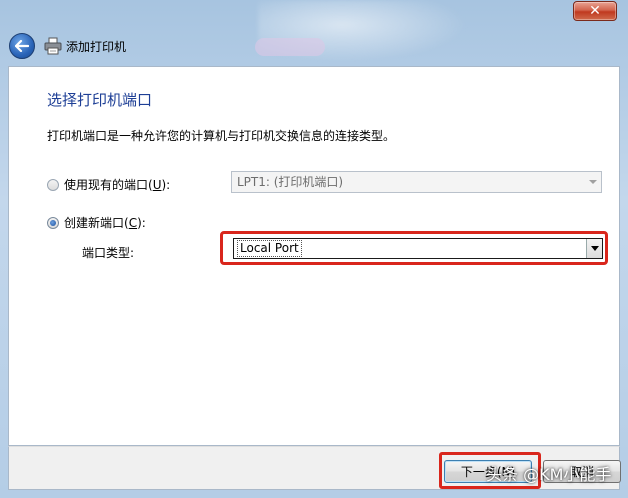 This screenshot has width=628, height=498. What do you see at coordinates (96, 47) in the screenshot?
I see `window-title: 添加打印机` at bounding box center [96, 47].